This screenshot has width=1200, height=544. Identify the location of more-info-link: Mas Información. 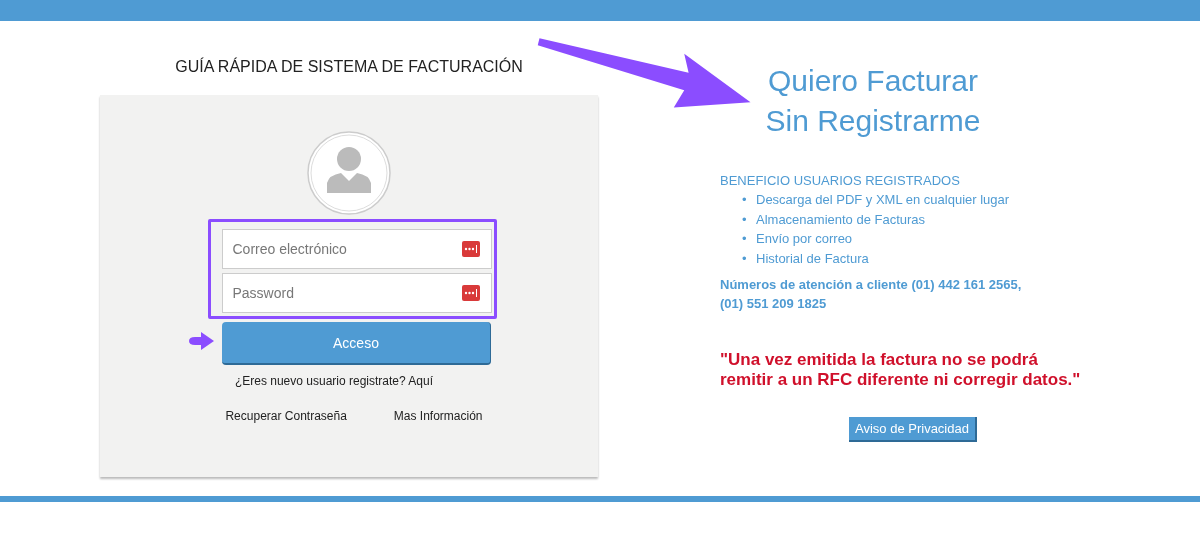
(438, 416).